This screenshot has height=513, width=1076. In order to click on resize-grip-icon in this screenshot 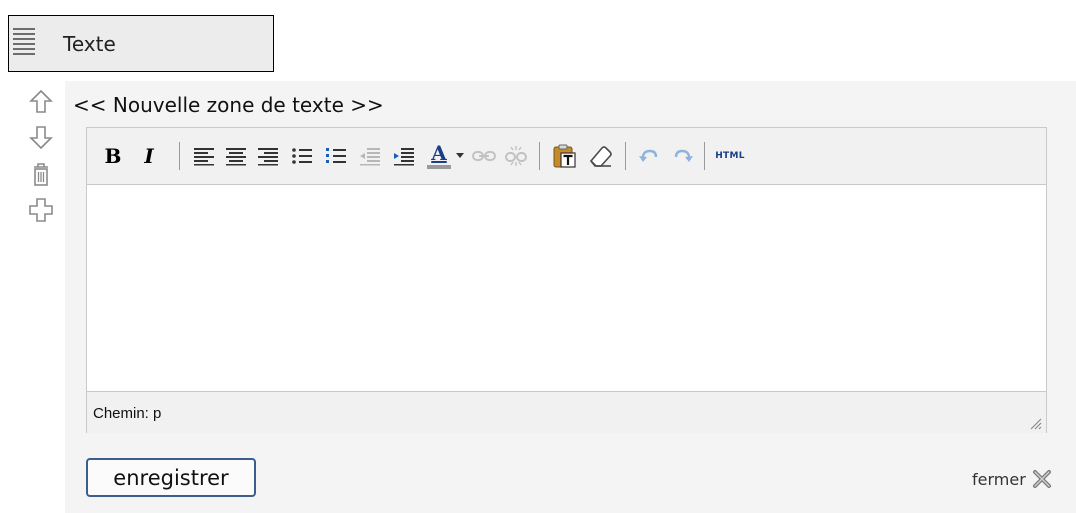, I will do `click(1035, 422)`.